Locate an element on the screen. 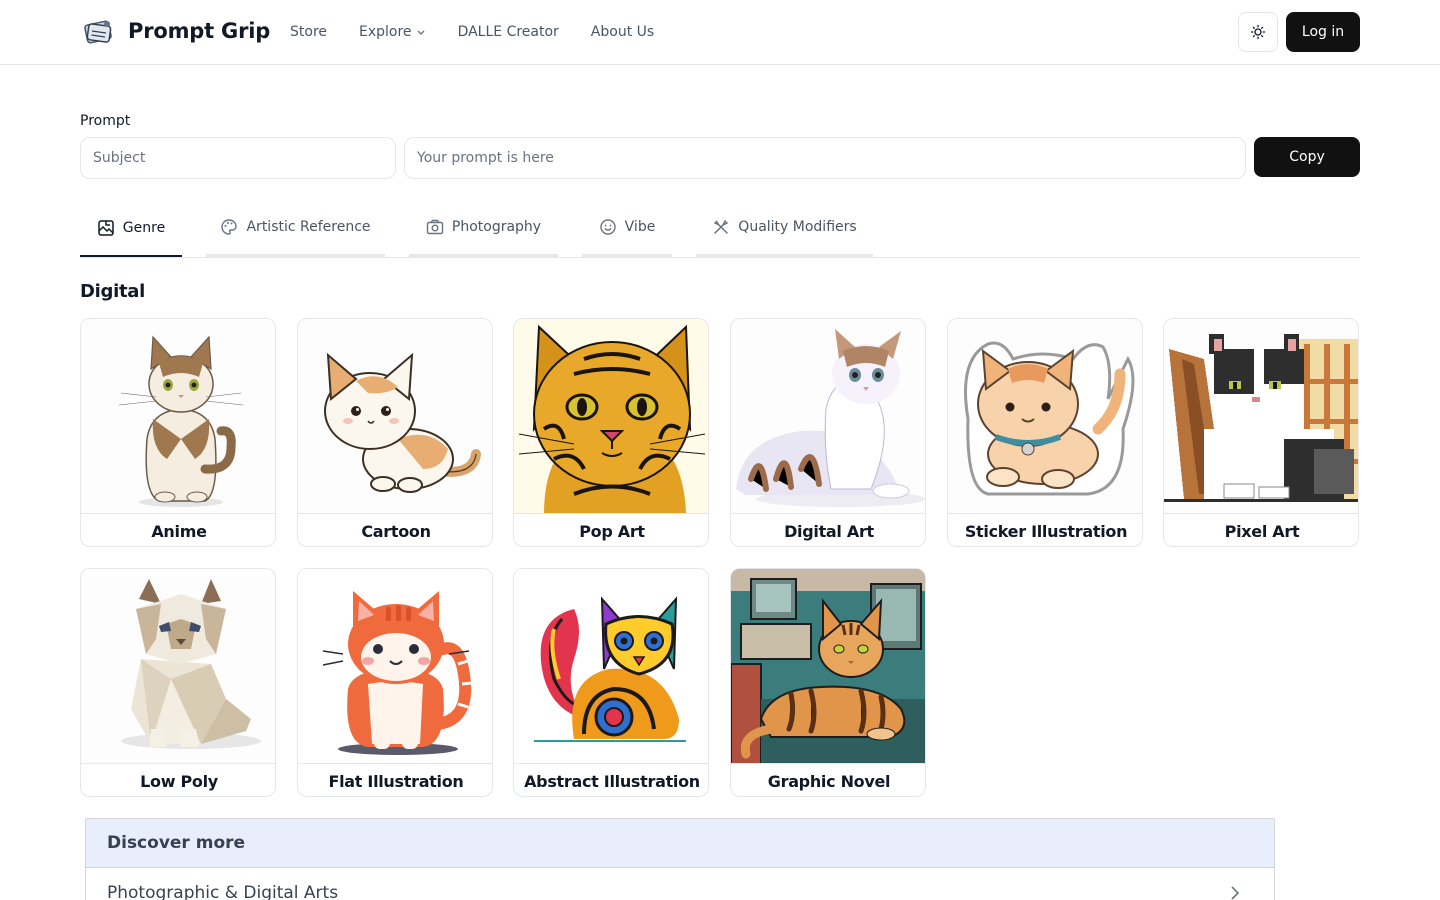 The image size is (1440, 900). tools-icon is located at coordinates (721, 226).